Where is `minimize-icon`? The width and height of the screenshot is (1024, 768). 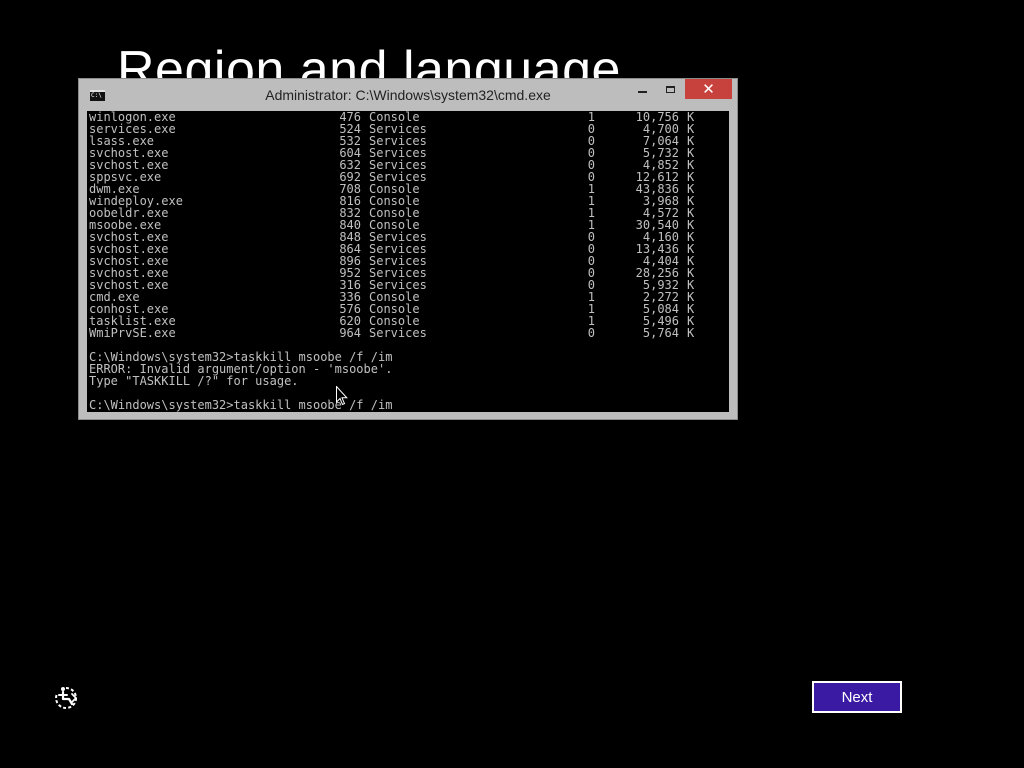
minimize-icon is located at coordinates (642, 92).